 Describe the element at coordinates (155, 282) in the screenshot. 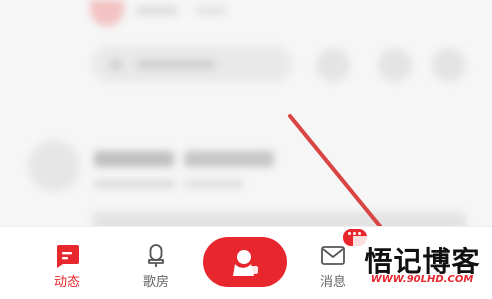

I see `tab-song-room-label: 歌房` at that location.